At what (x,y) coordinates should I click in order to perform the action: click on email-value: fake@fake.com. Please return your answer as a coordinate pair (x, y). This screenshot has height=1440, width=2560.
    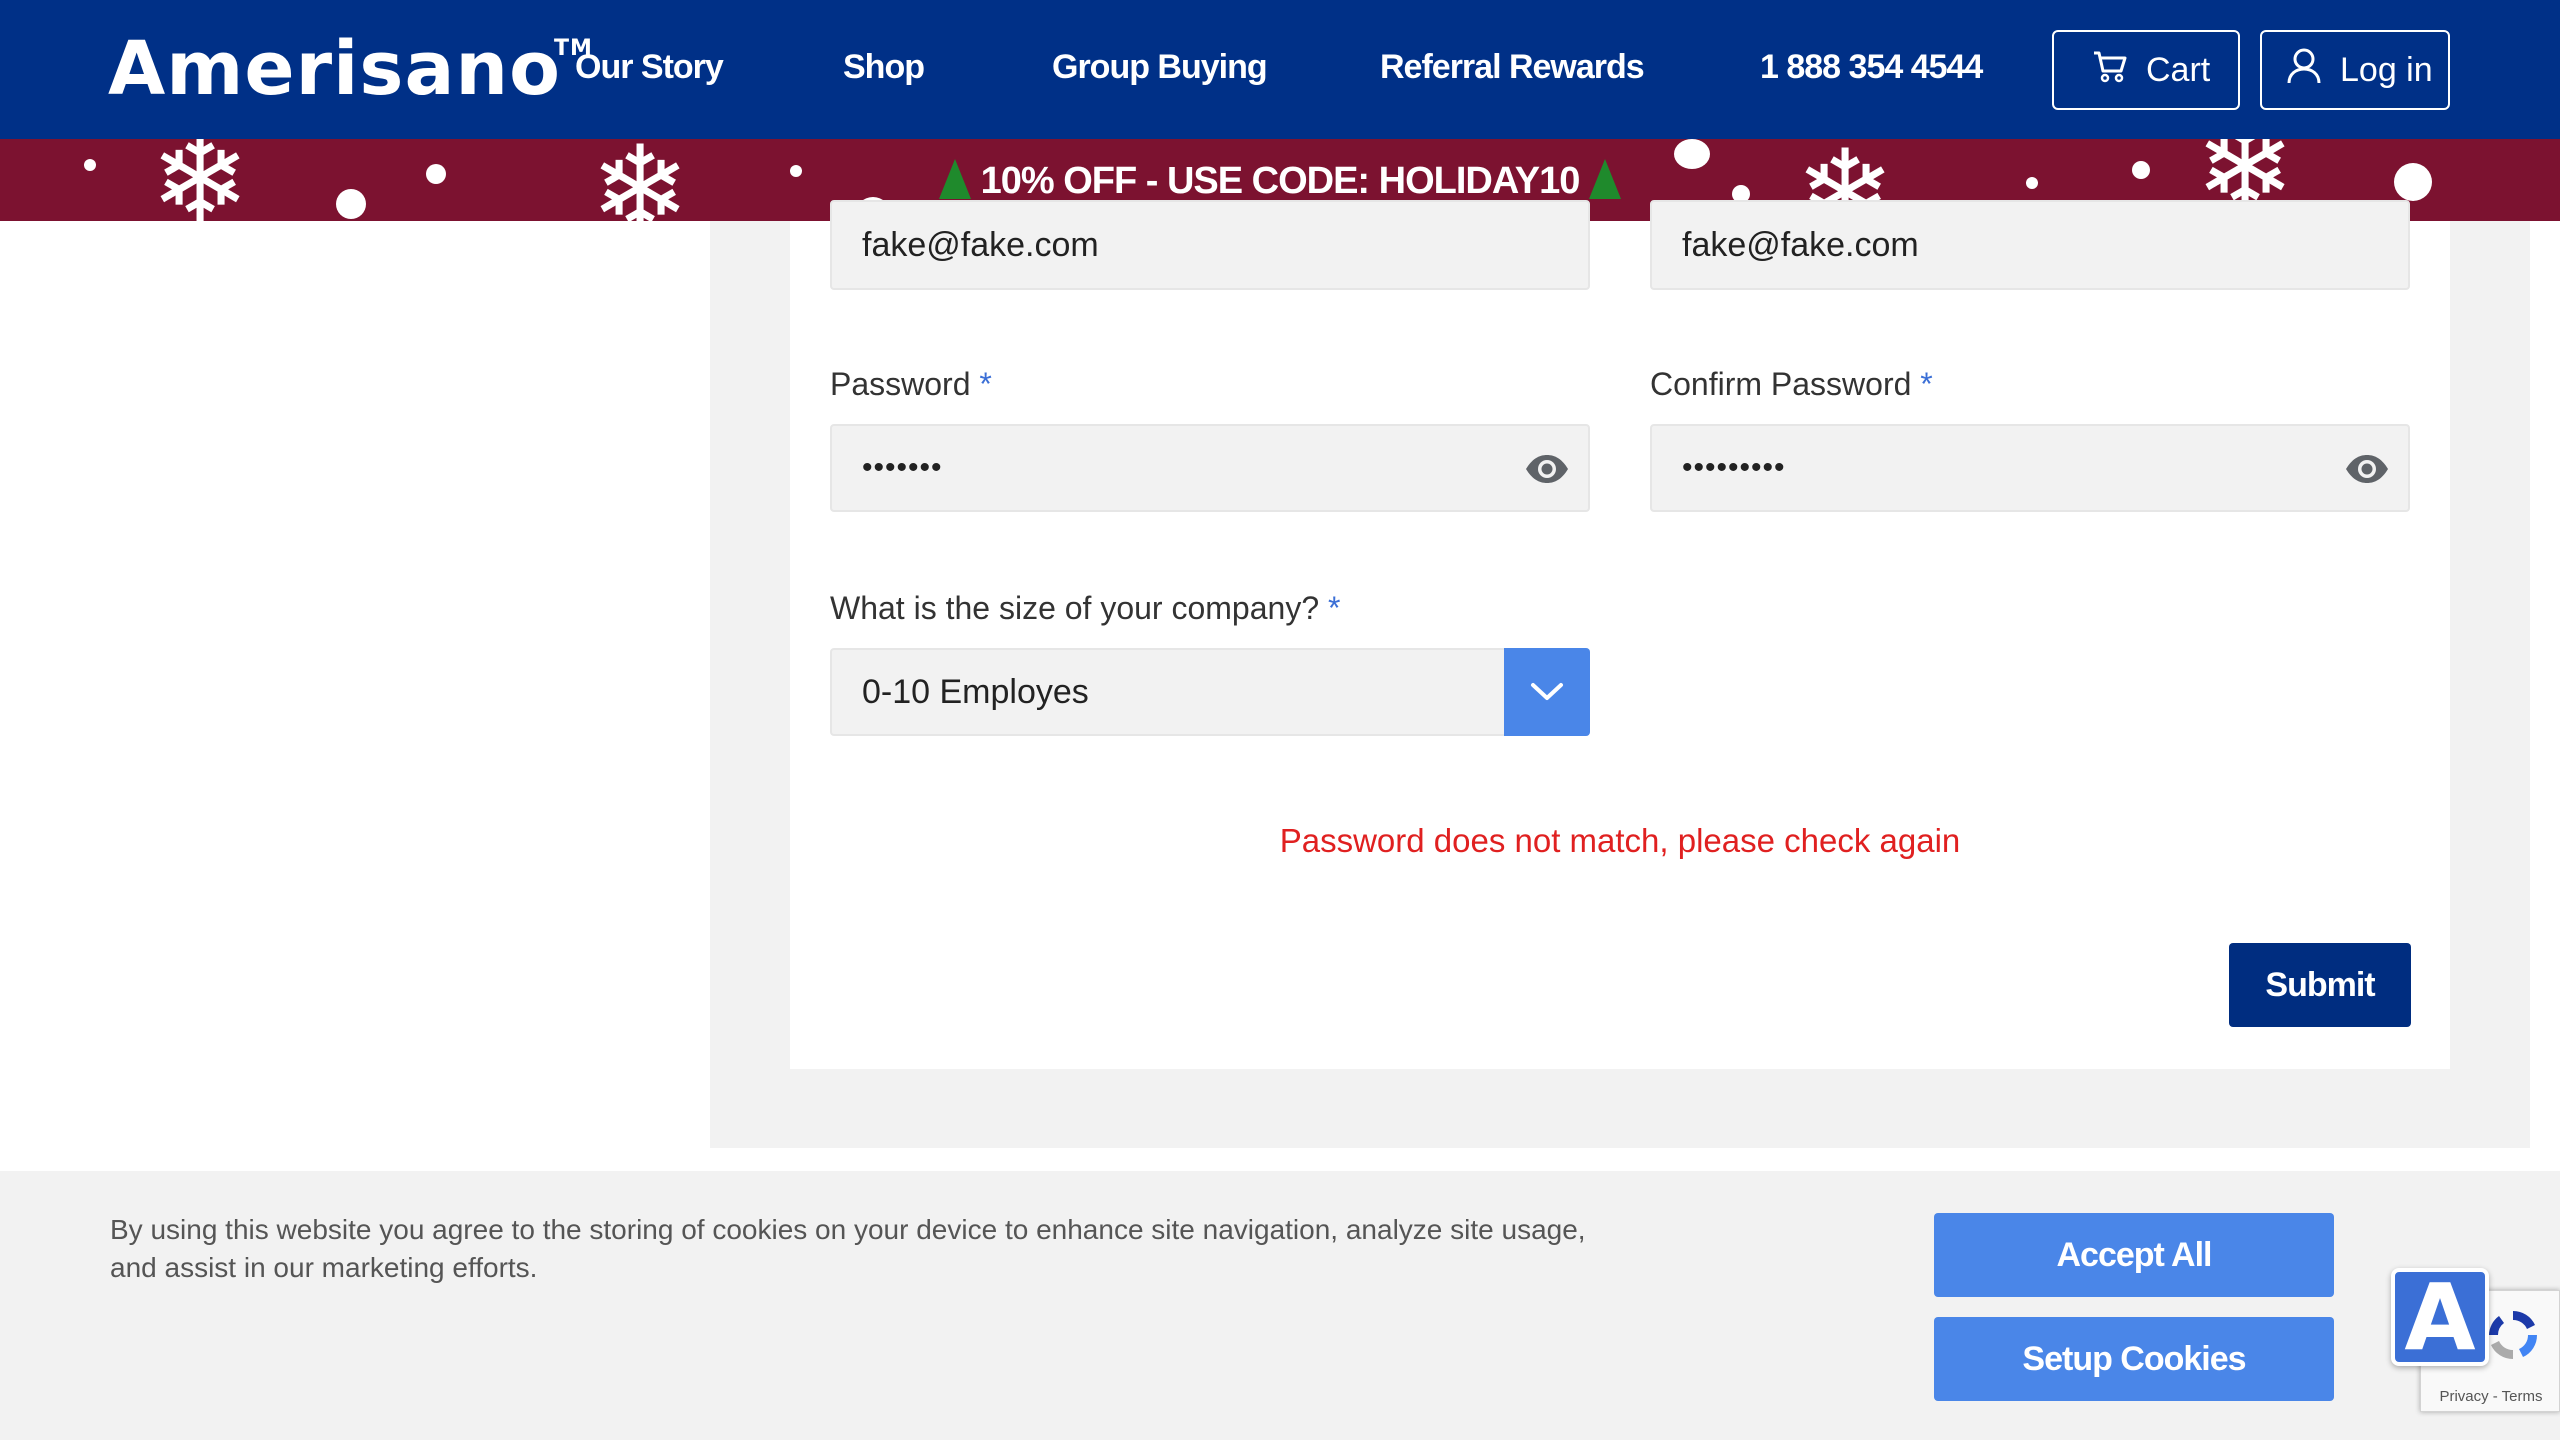
    Looking at the image, I should click on (980, 244).